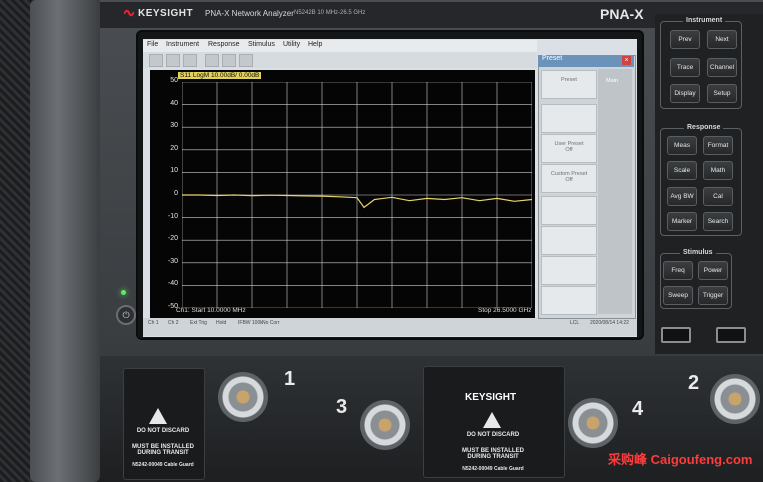  What do you see at coordinates (682, 196) in the screenshot?
I see `response-key-avg-bw: Avg BW` at bounding box center [682, 196].